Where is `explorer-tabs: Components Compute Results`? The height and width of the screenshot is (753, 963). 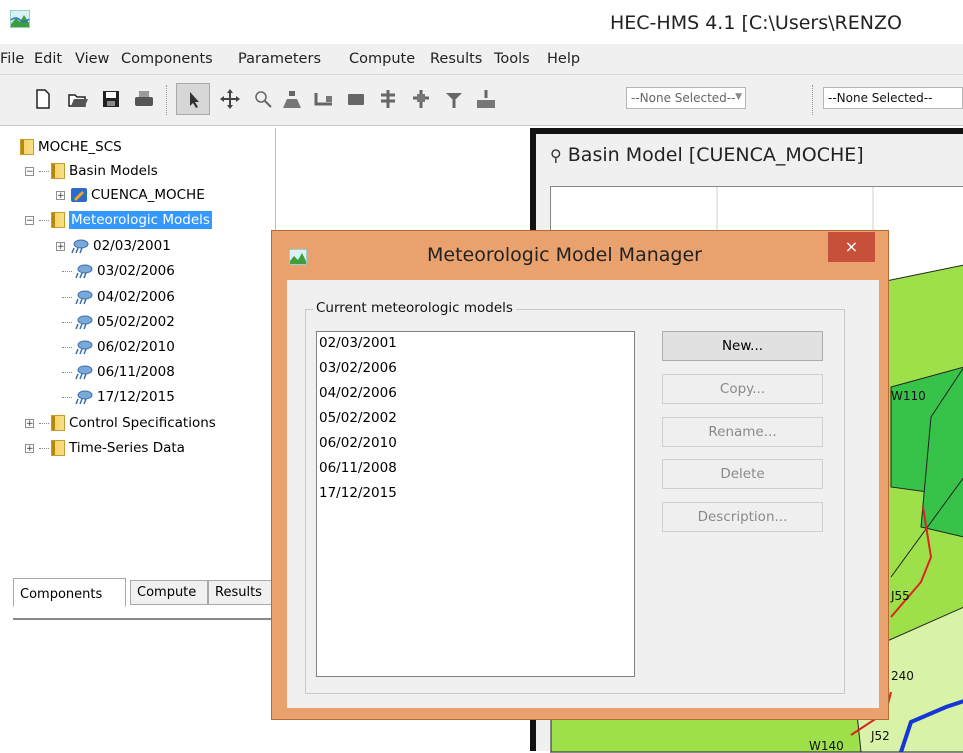 explorer-tabs: Components Compute Results is located at coordinates (144, 593).